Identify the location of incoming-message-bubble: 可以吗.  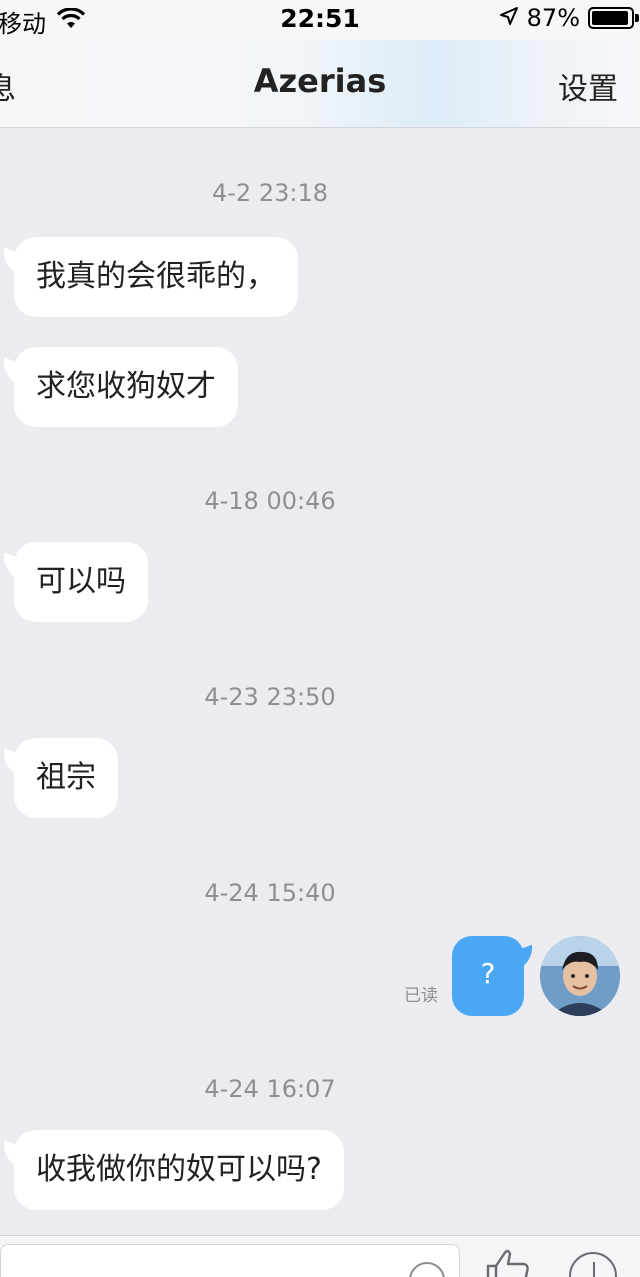
(81, 582).